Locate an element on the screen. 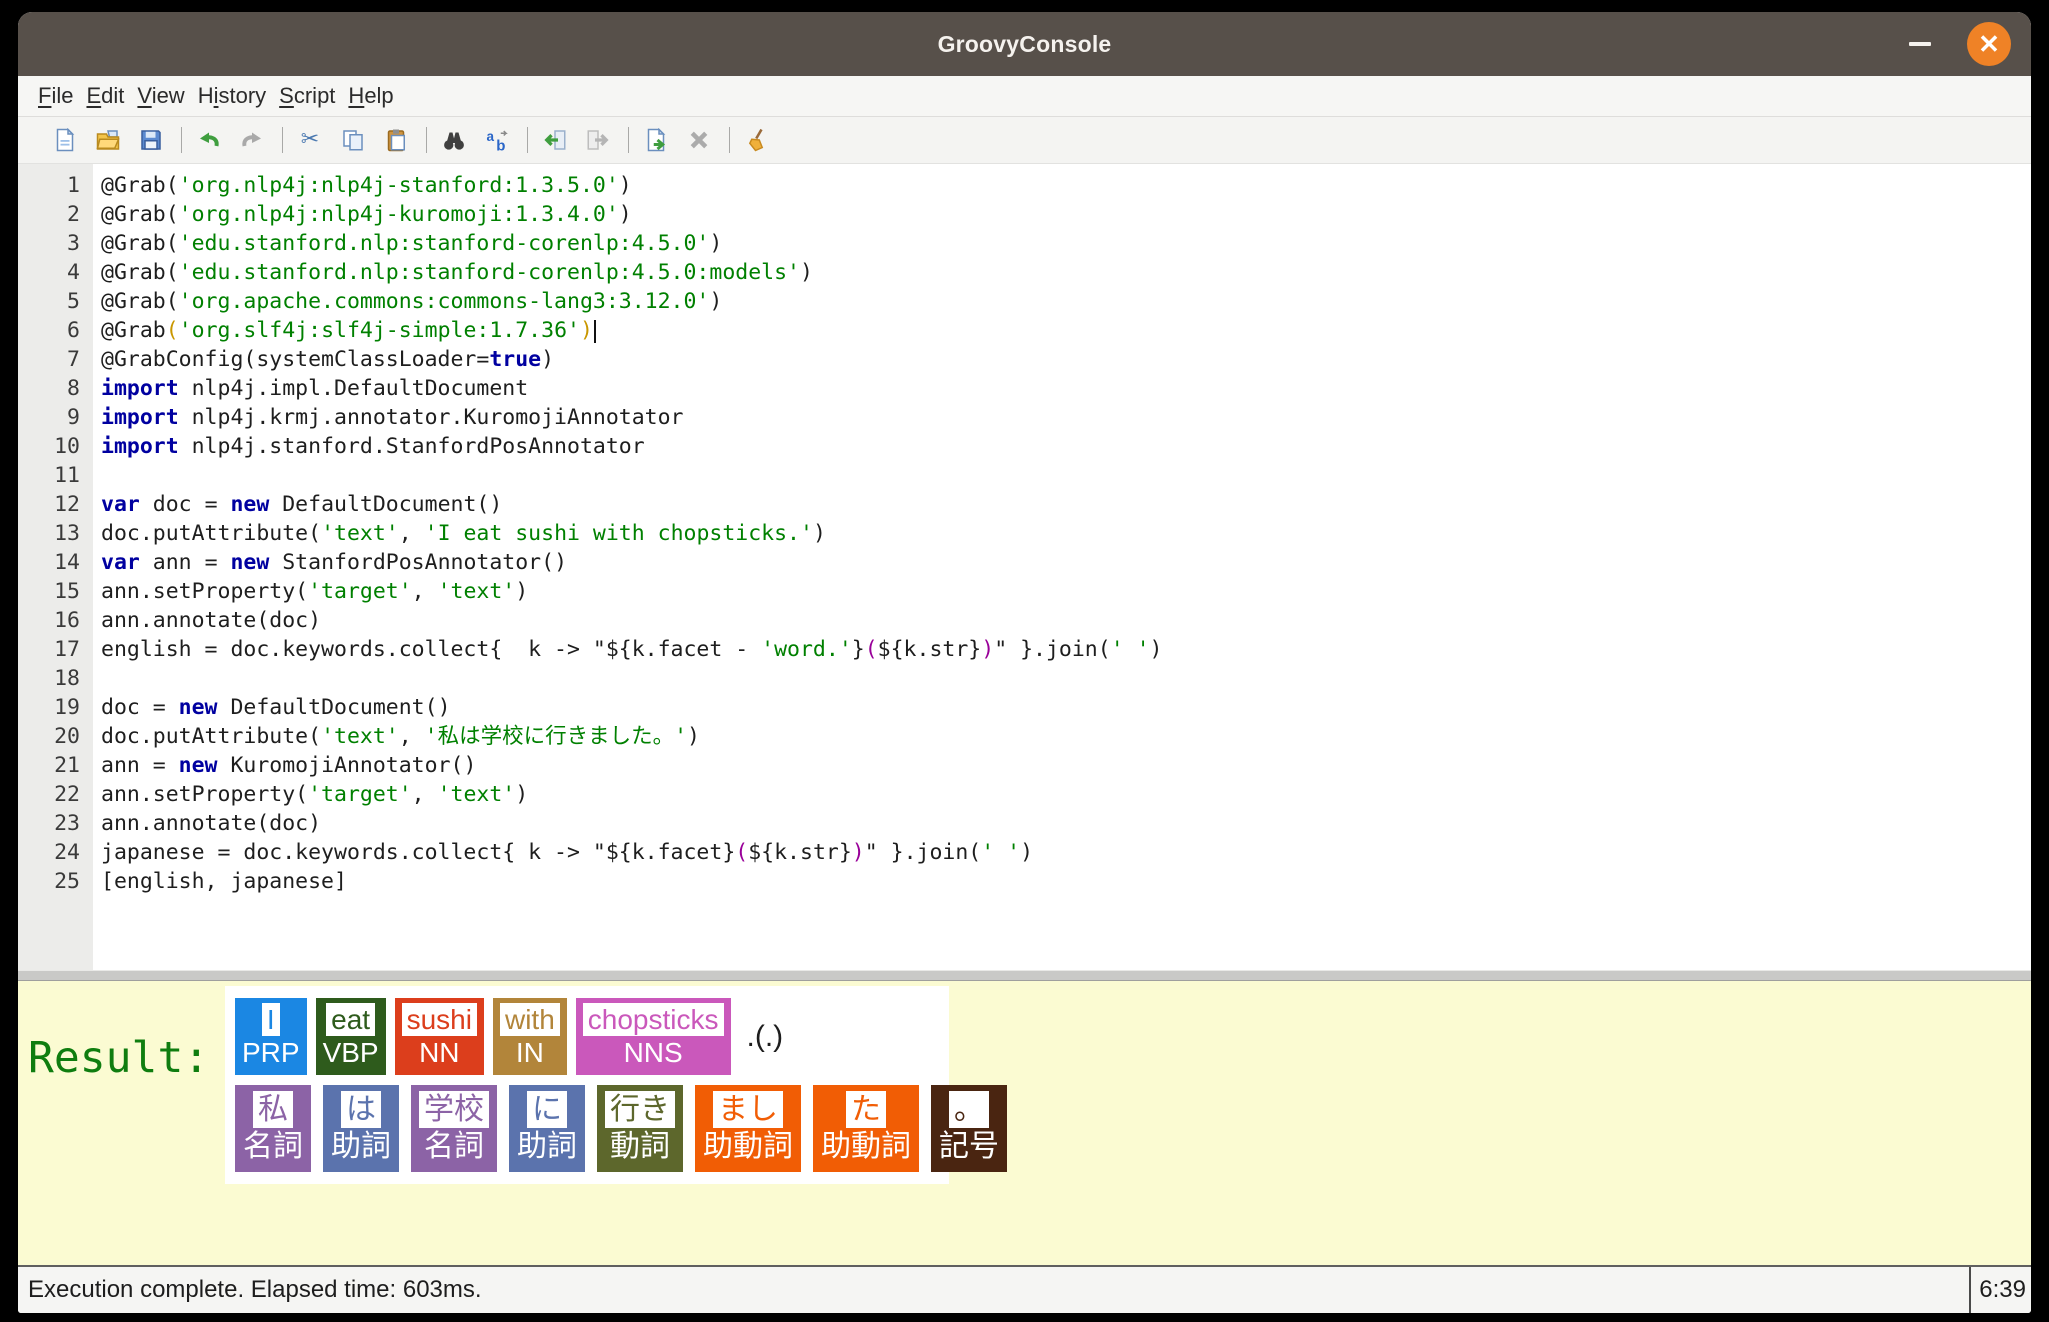 The image size is (2049, 1322). pos-word: eat is located at coordinates (351, 1019).